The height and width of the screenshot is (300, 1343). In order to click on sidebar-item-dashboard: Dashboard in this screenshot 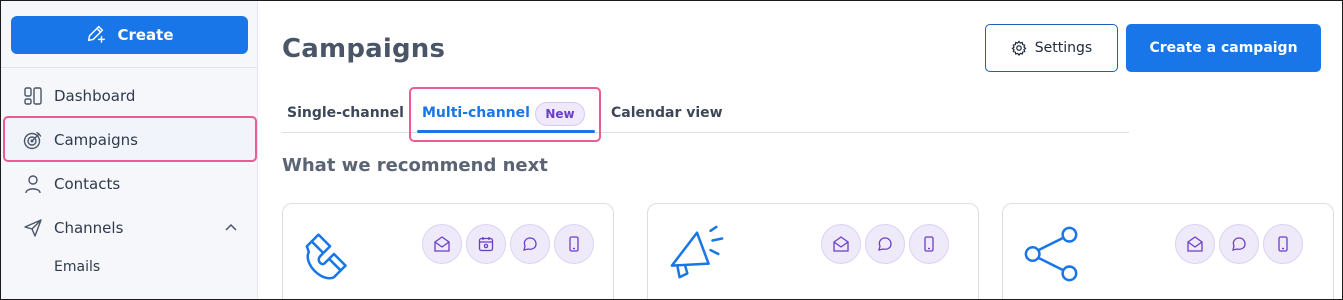, I will do `click(129, 96)`.